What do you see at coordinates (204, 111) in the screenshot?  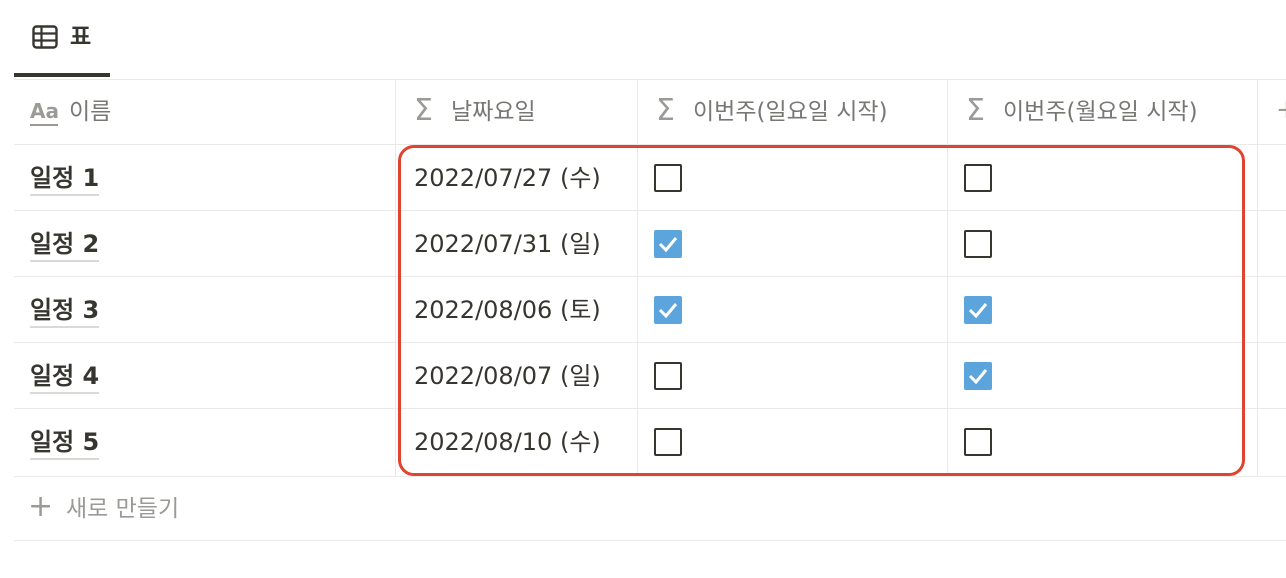 I see `column-header-name: Aa 이름` at bounding box center [204, 111].